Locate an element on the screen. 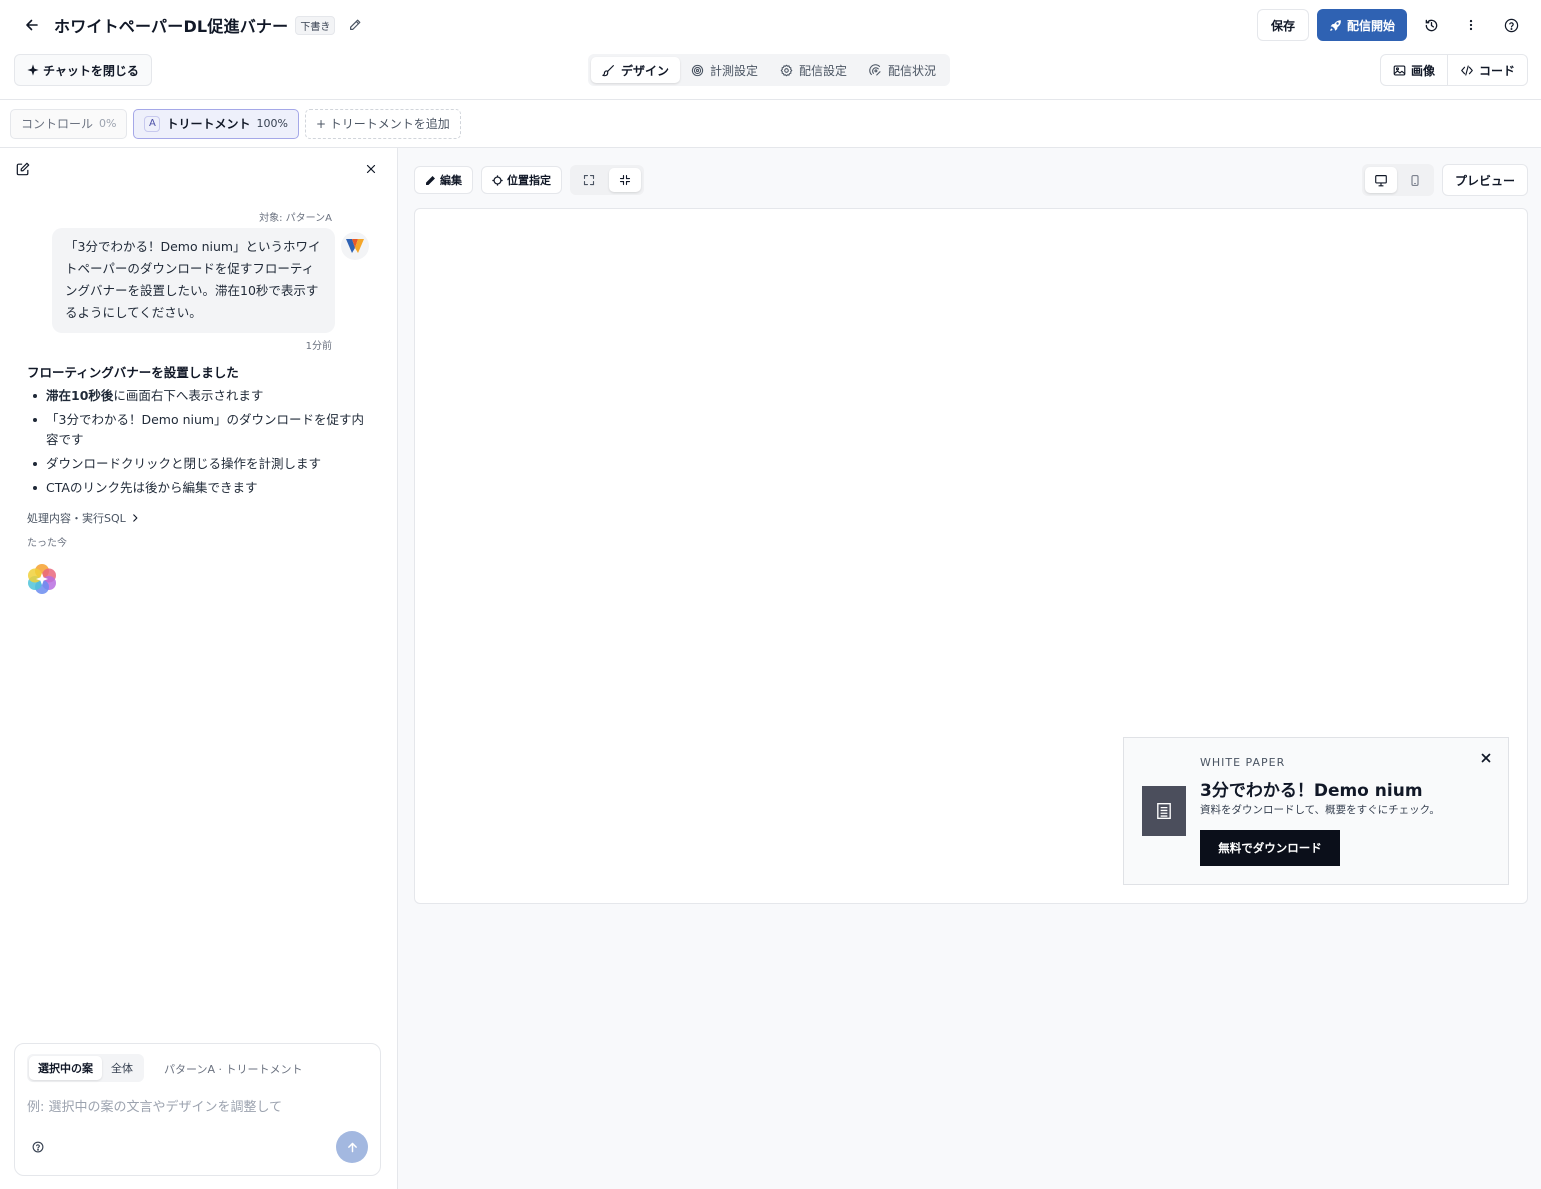  banner-eyebrow: WHITE PAPER is located at coordinates (1243, 762).